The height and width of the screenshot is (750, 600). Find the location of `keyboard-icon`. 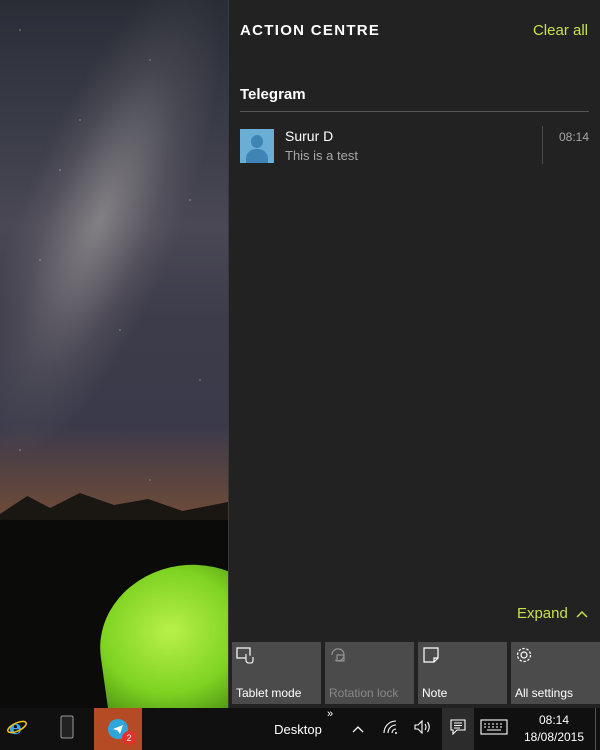

keyboard-icon is located at coordinates (494, 729).